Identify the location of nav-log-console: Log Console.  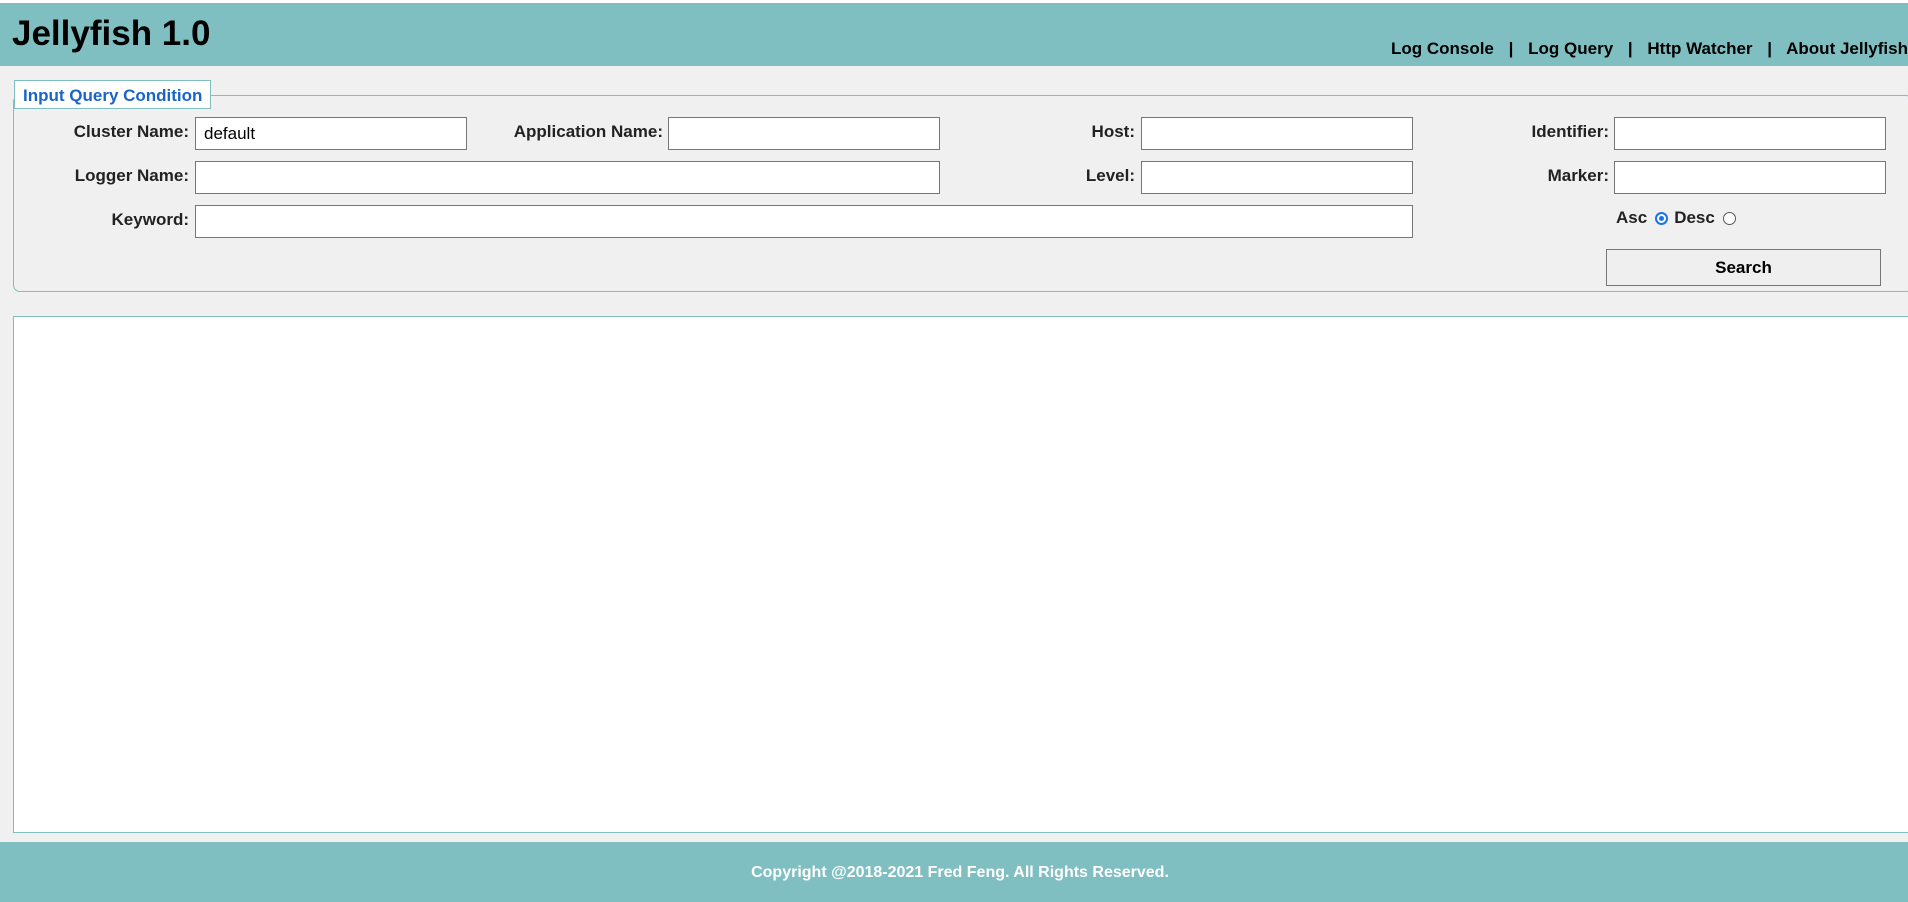
(1442, 48).